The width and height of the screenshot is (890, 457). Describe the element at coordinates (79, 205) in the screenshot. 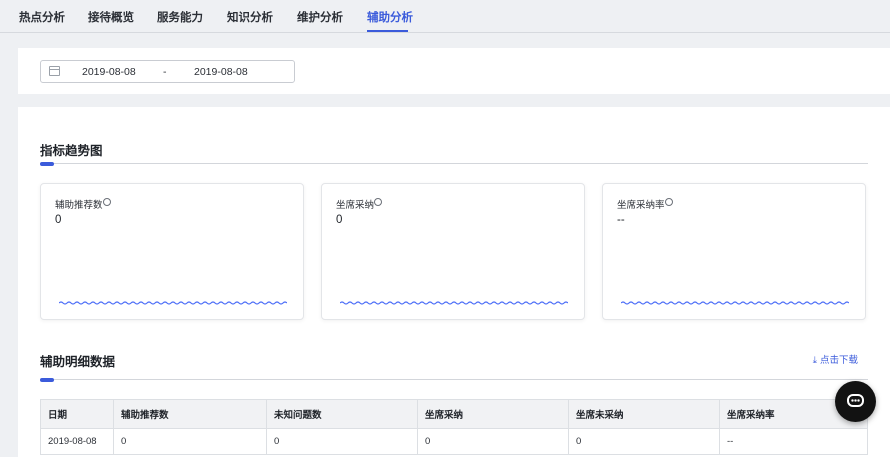

I see `metric-label: 辅助推荐数` at that location.